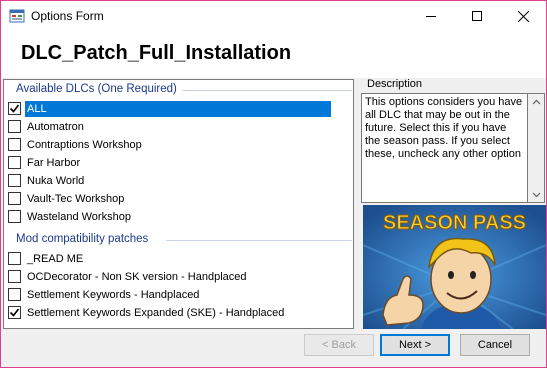 The image size is (547, 368). I want to click on description-scrollbar, so click(536, 148).